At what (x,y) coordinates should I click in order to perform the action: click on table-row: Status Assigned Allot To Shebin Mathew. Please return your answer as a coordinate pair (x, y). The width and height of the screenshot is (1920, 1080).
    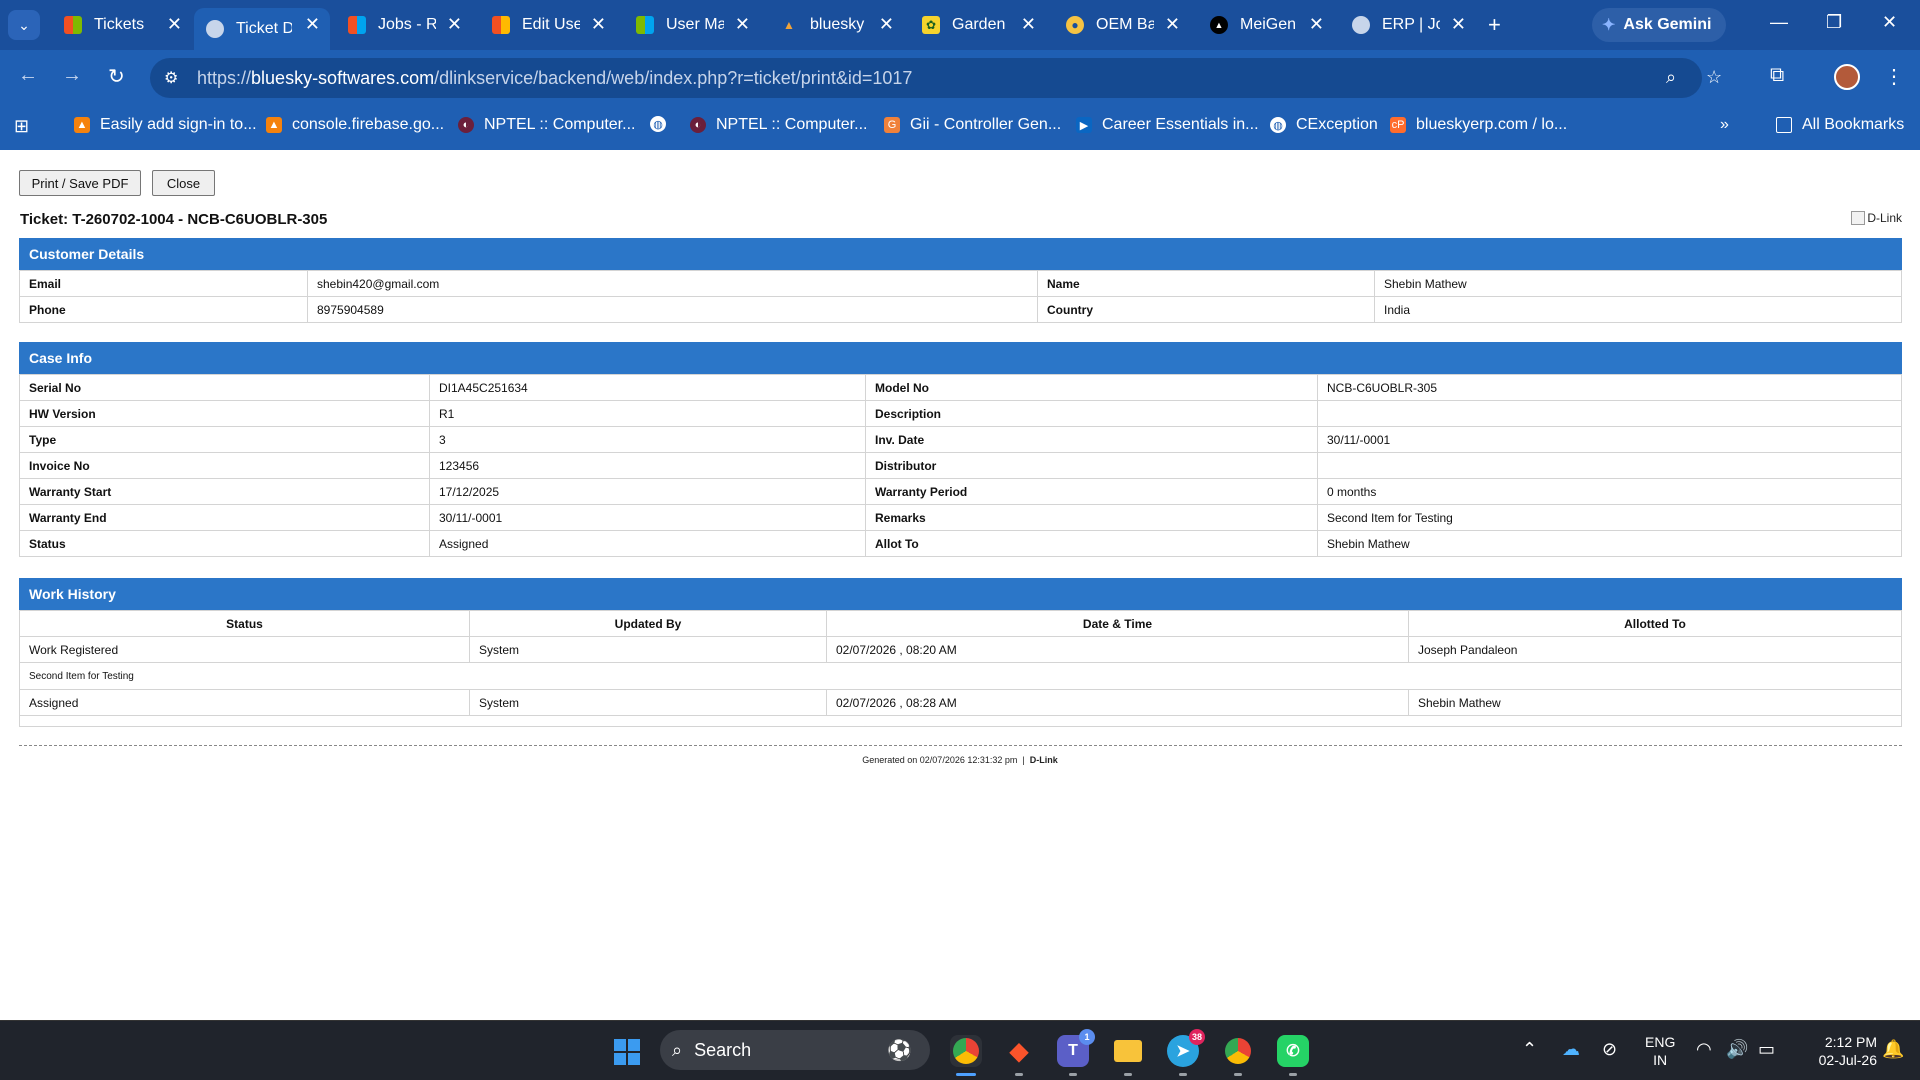
    Looking at the image, I should click on (960, 543).